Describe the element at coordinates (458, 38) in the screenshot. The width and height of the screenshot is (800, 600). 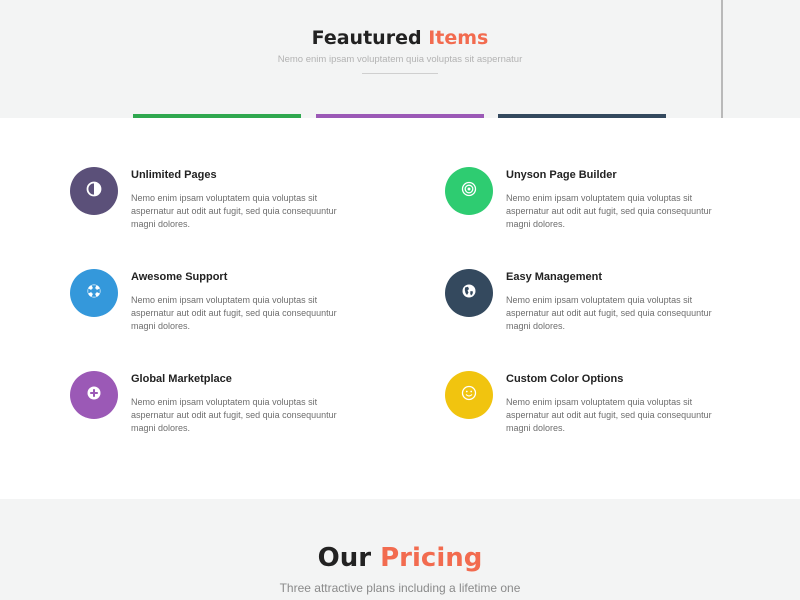
I see `featured-title-accent: Items` at that location.